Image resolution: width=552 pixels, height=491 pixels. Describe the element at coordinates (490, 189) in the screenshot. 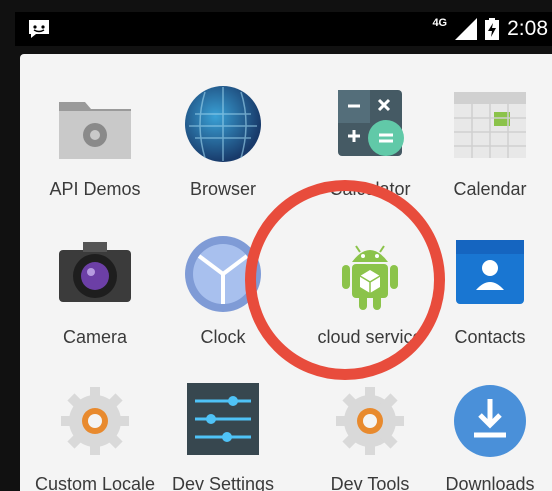

I see `app-label: Calendar` at that location.